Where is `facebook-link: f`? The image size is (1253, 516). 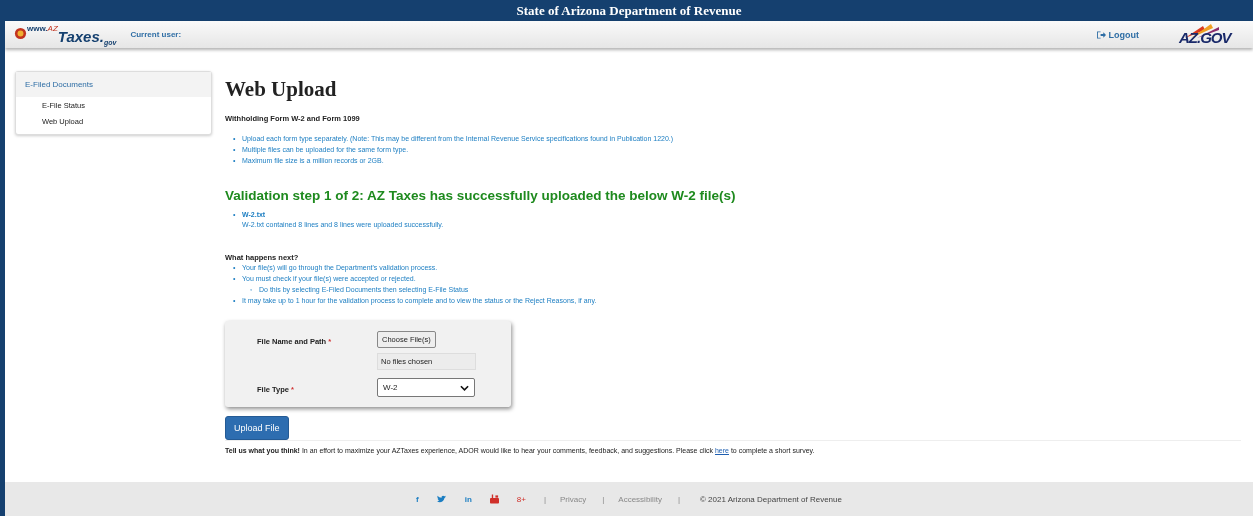 facebook-link: f is located at coordinates (417, 499).